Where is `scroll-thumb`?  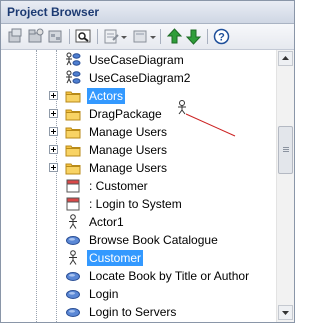
scroll-thumb is located at coordinates (285, 150).